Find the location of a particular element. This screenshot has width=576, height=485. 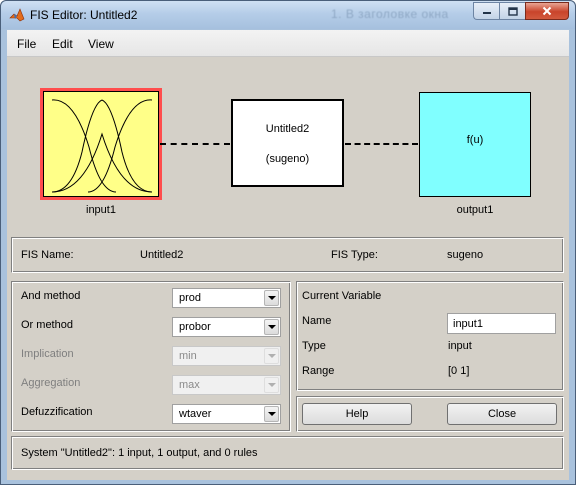

fis-type-label: FIS Type: is located at coordinates (354, 255).